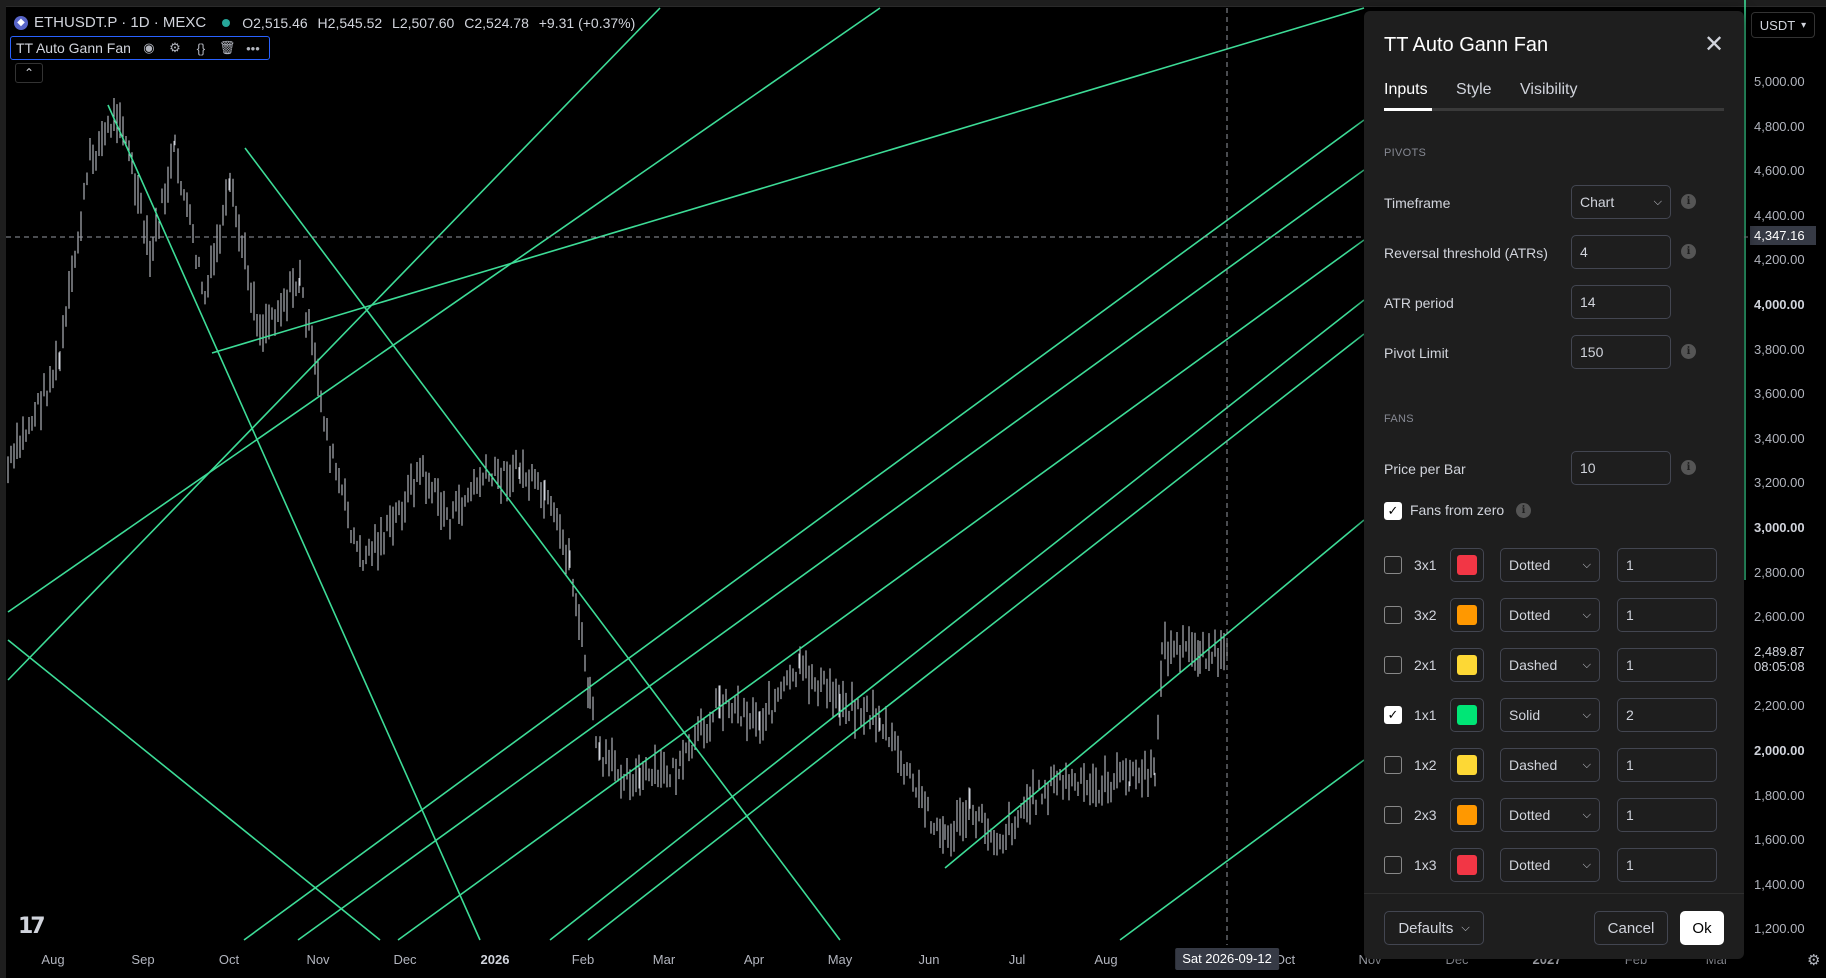  What do you see at coordinates (1399, 419) in the screenshot?
I see `section-fans: FANS` at bounding box center [1399, 419].